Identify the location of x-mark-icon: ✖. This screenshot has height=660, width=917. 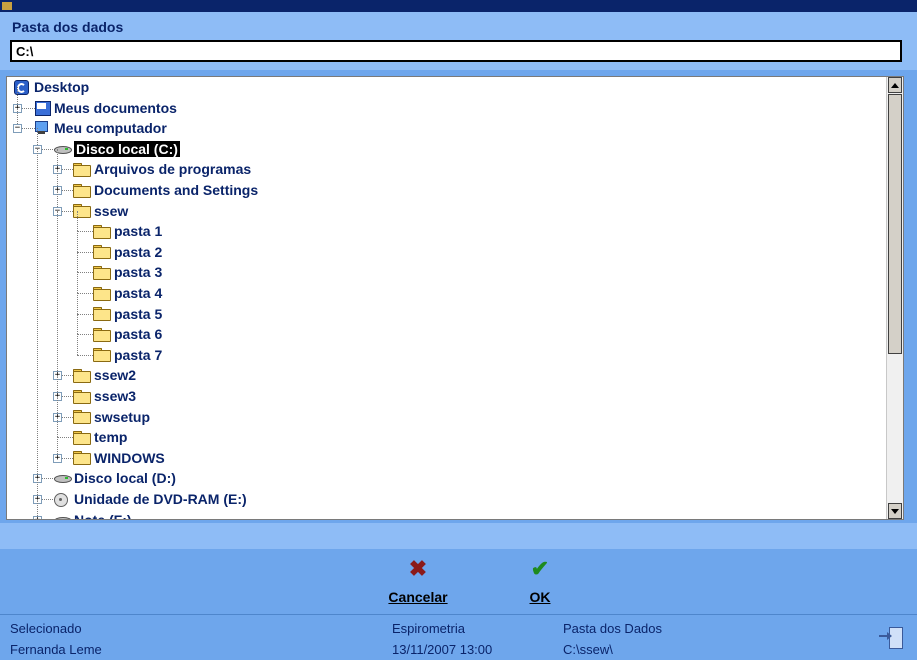
(418, 569).